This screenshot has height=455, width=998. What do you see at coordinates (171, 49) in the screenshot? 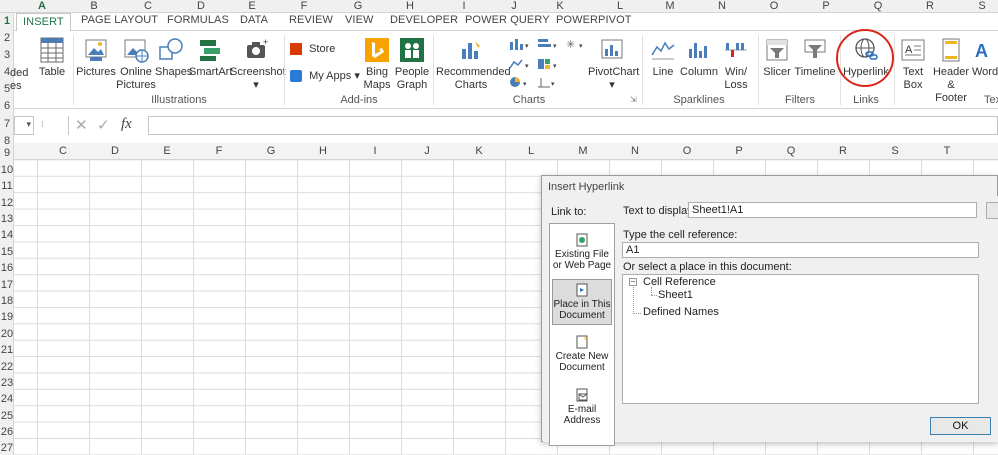
I see `shapes-icon` at bounding box center [171, 49].